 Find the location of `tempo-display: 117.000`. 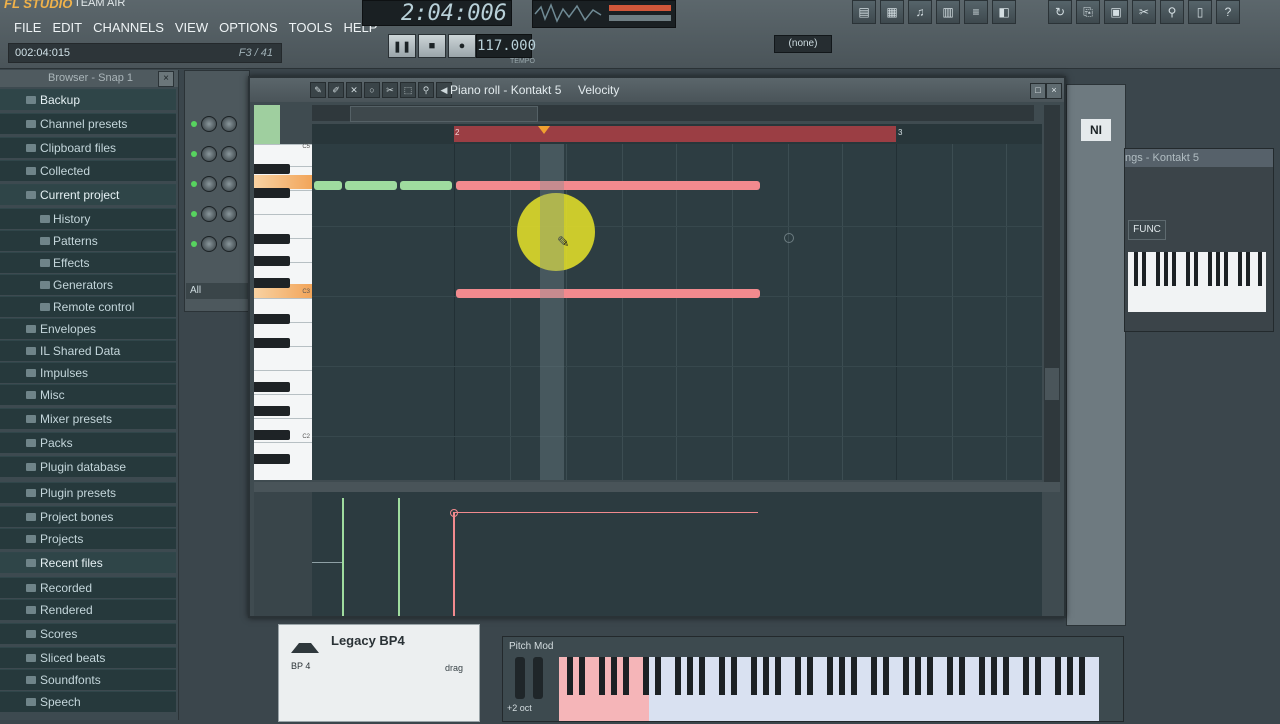

tempo-display: 117.000 is located at coordinates (506, 46).